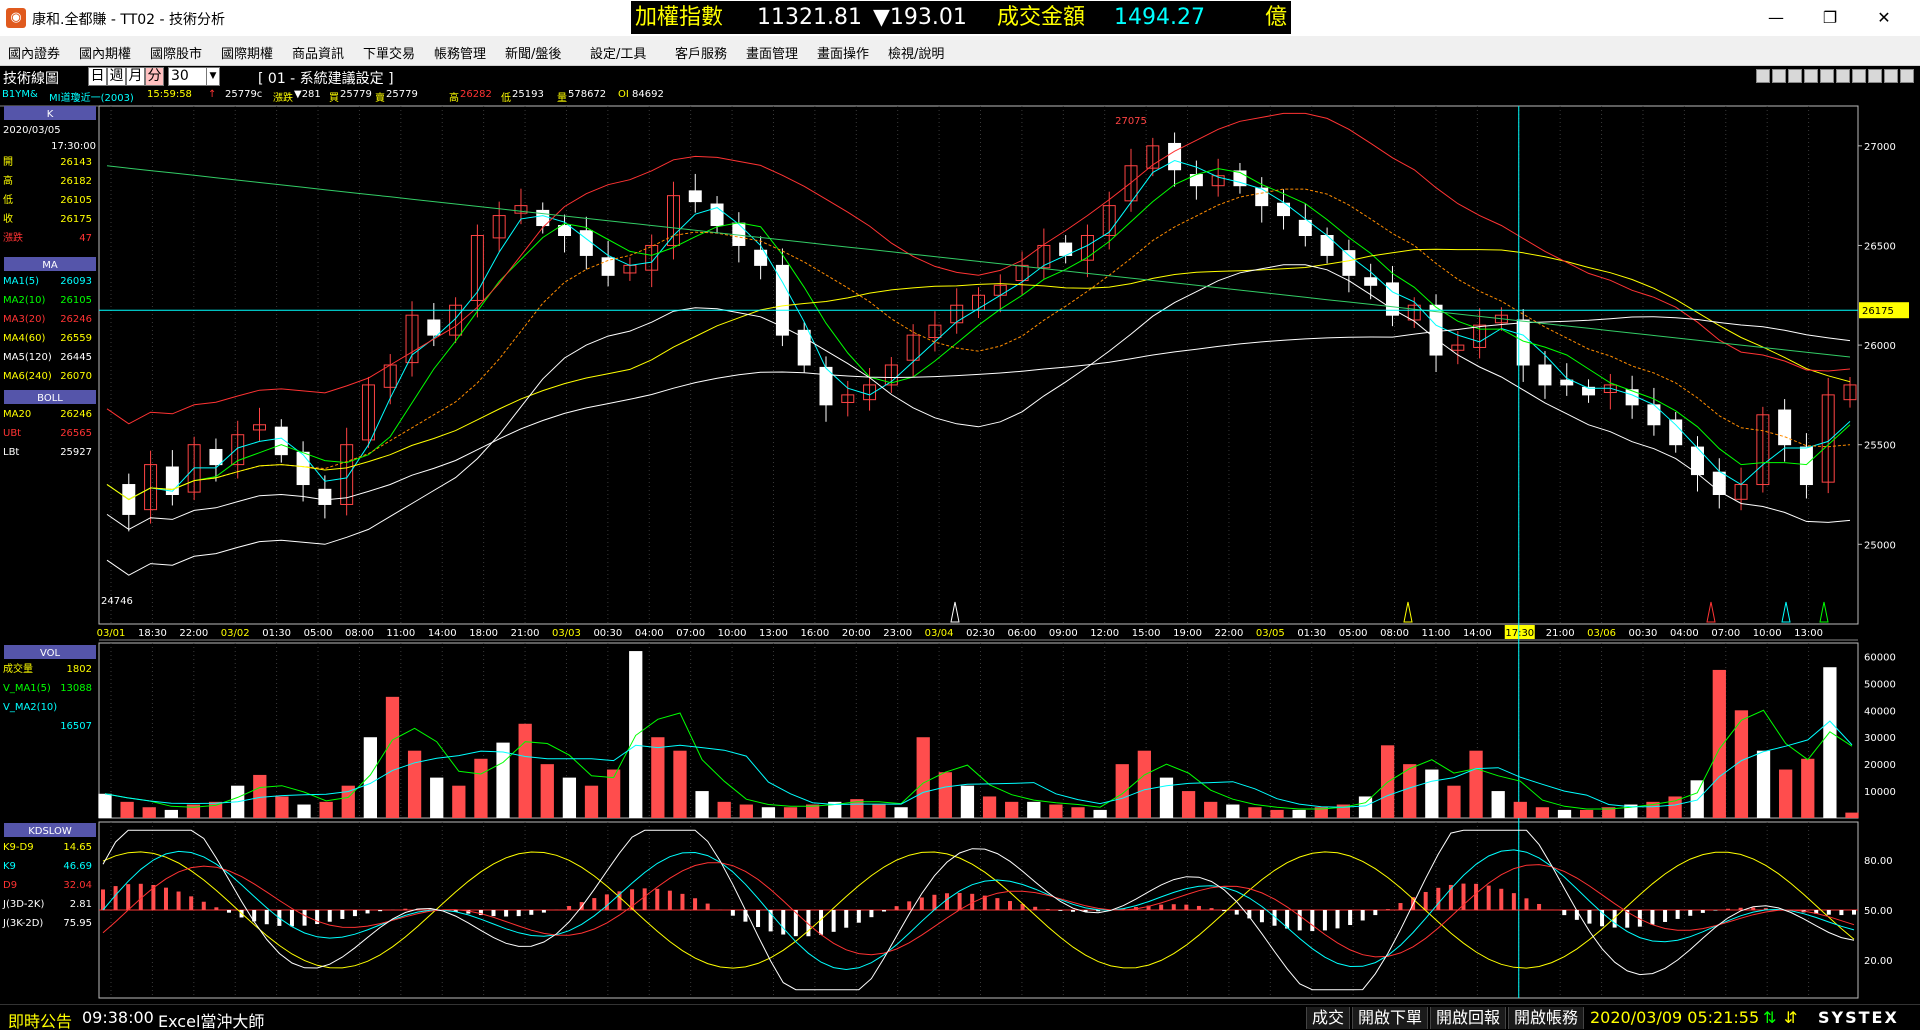 Image resolution: width=1920 pixels, height=1030 pixels. Describe the element at coordinates (22, 923) in the screenshot. I see `sidebar-kd-row-label-4: J(3K-2D)` at that location.